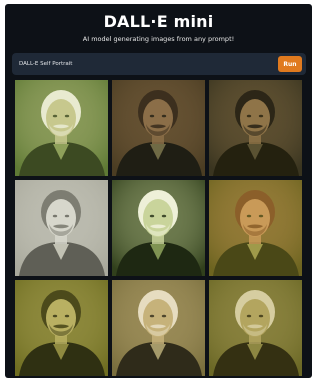 The image size is (320, 383). I want to click on prompt-bar: Run, so click(159, 64).